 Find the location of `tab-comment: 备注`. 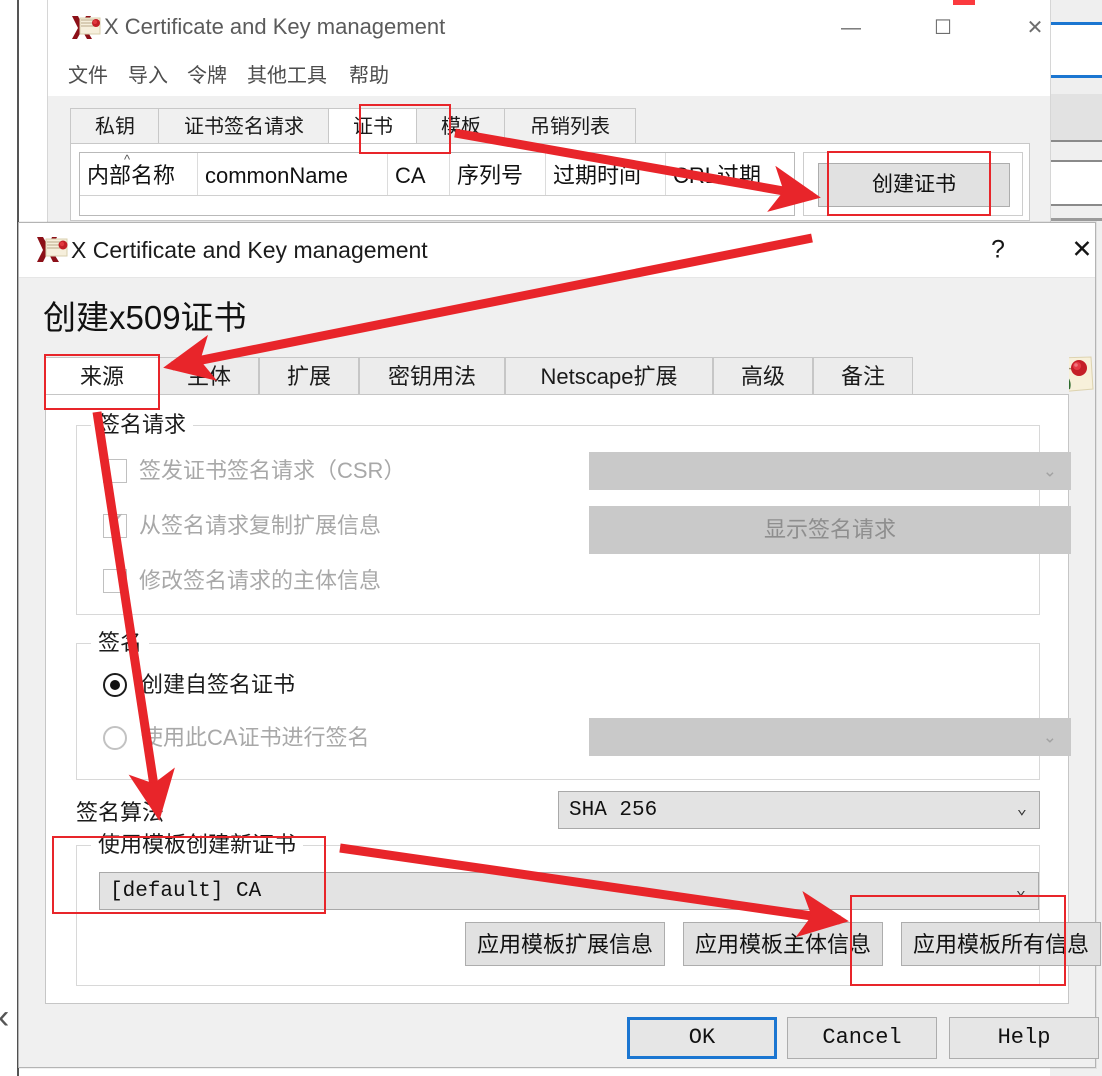

tab-comment: 备注 is located at coordinates (863, 376).